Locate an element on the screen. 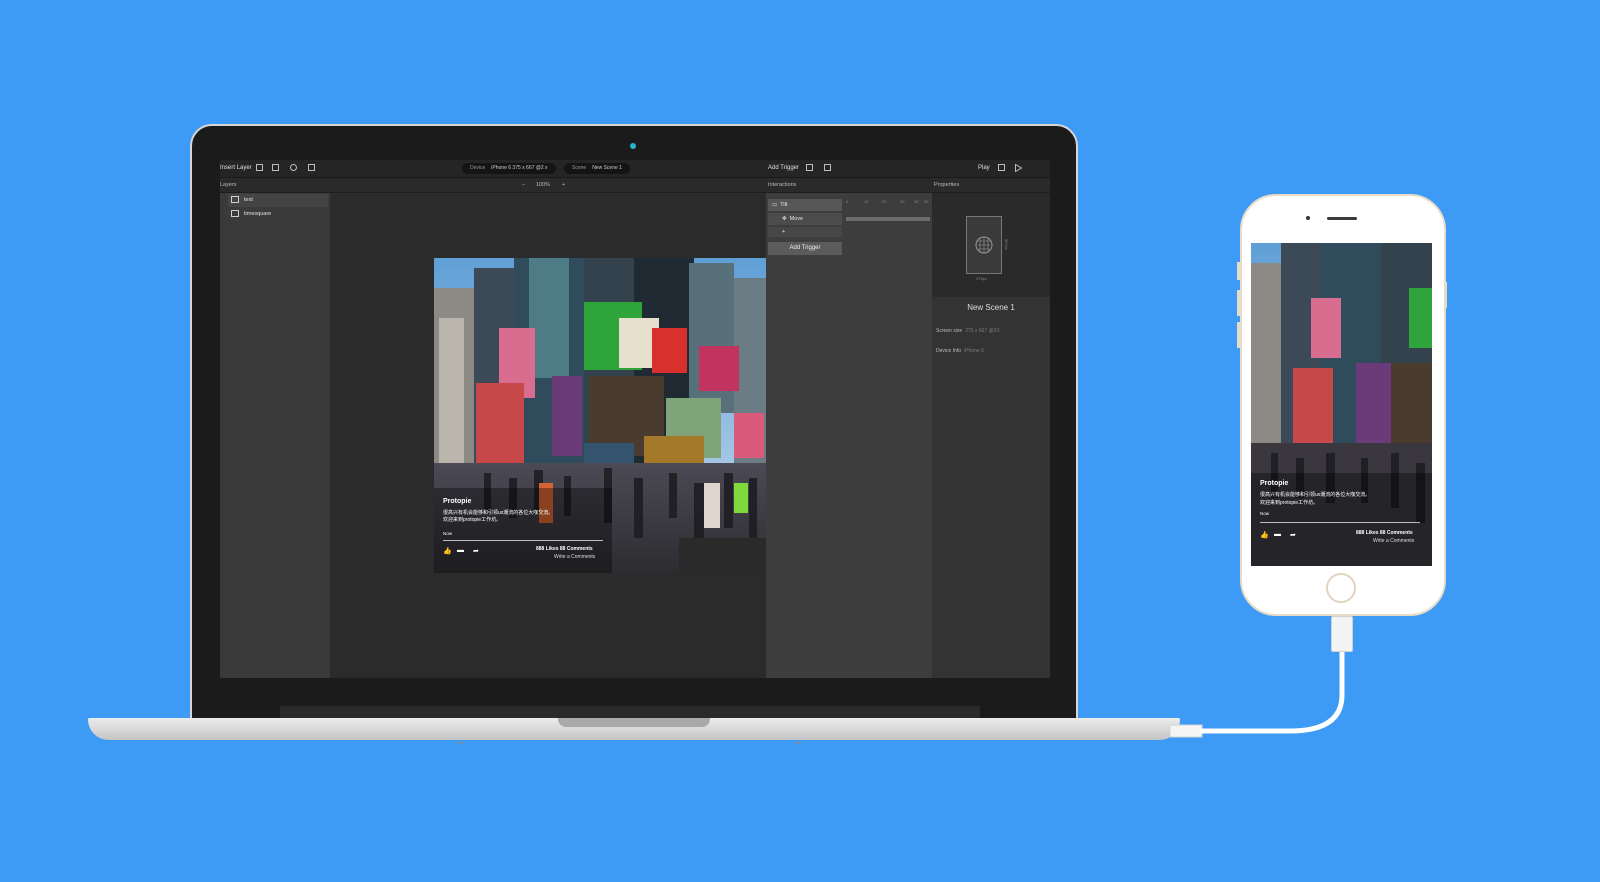  phone-volume-down is located at coordinates (1238, 335).